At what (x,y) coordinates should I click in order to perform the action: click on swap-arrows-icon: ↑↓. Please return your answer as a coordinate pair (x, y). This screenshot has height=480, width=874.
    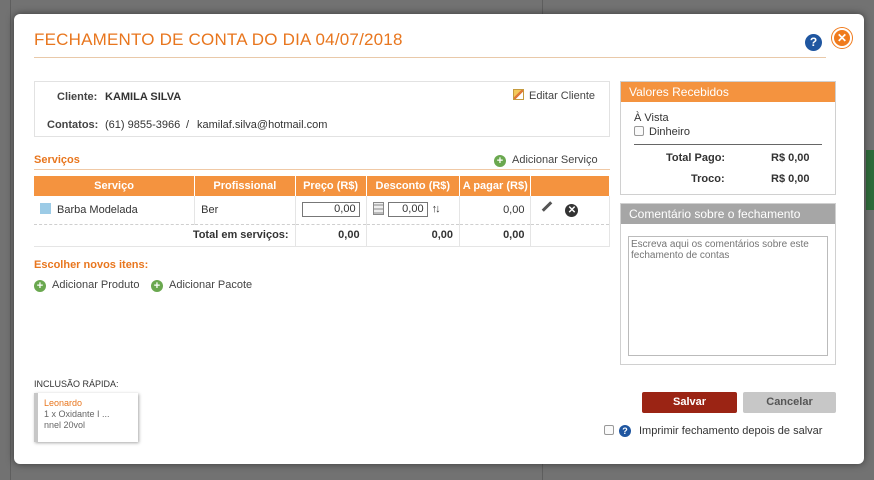
    Looking at the image, I should click on (436, 209).